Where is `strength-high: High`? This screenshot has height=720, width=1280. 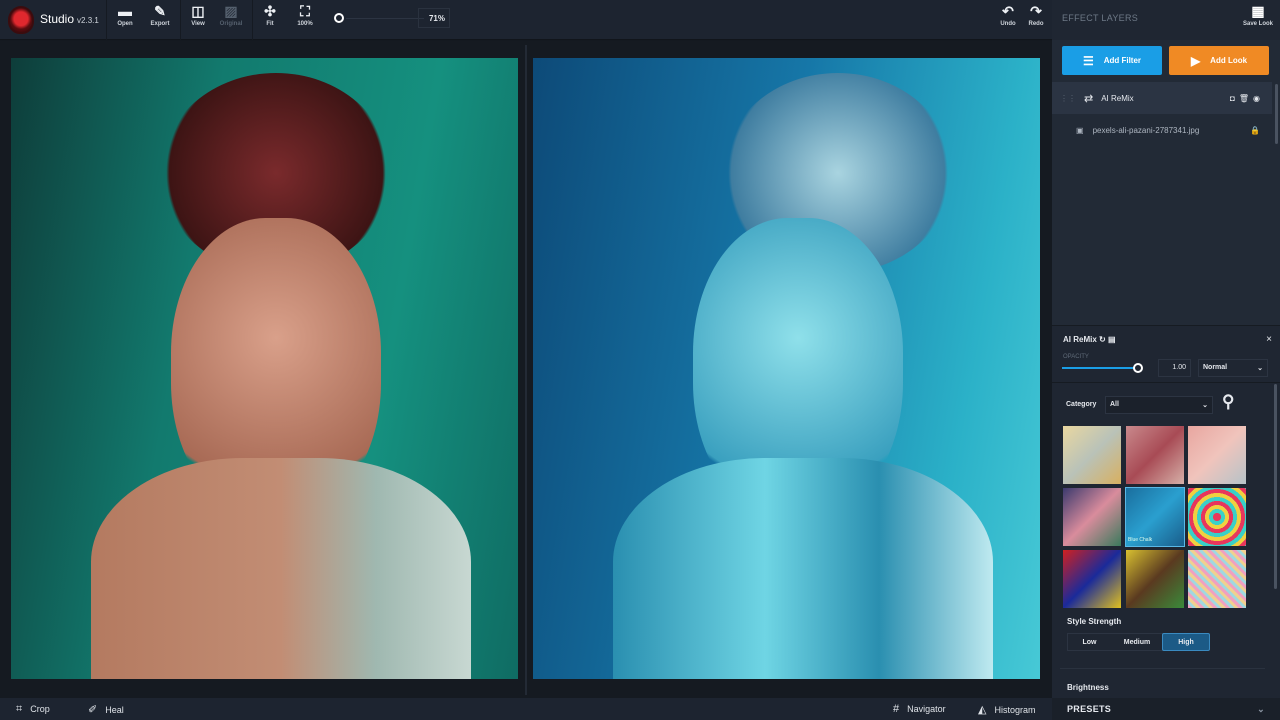
strength-high: High is located at coordinates (1186, 642).